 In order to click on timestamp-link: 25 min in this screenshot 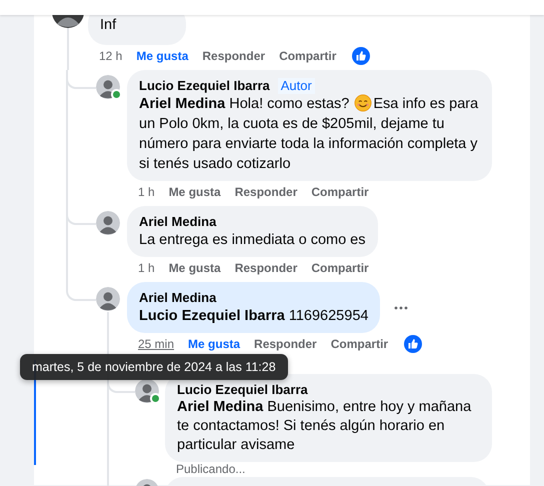, I will do `click(156, 343)`.